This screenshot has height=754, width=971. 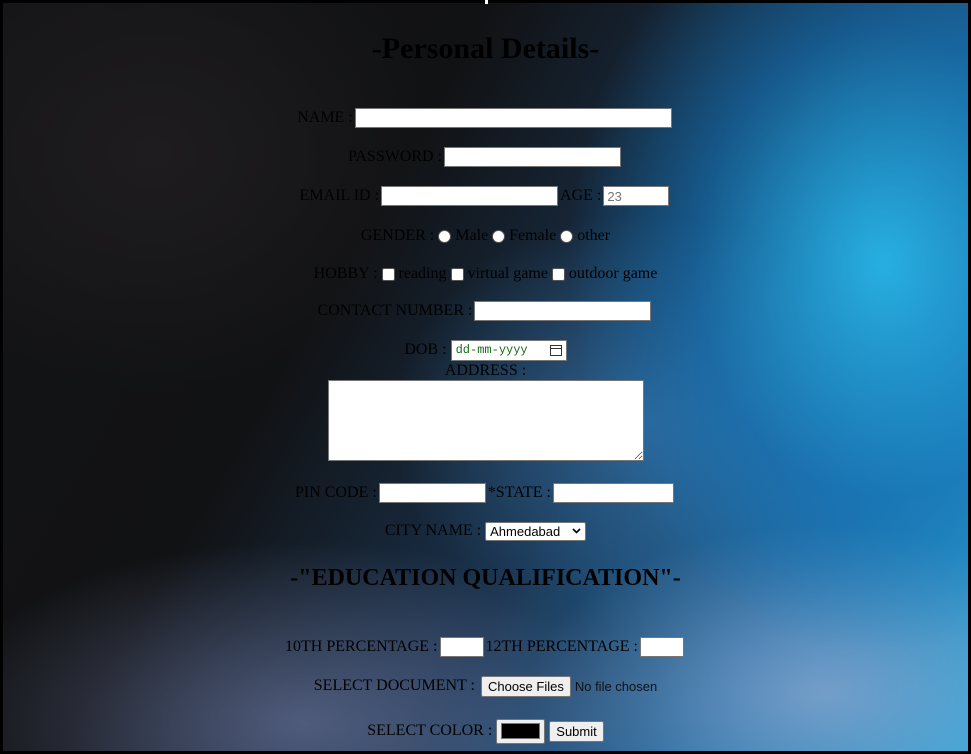 I want to click on city-row: CITY NAME : Ahmedabad, so click(x=485, y=531).